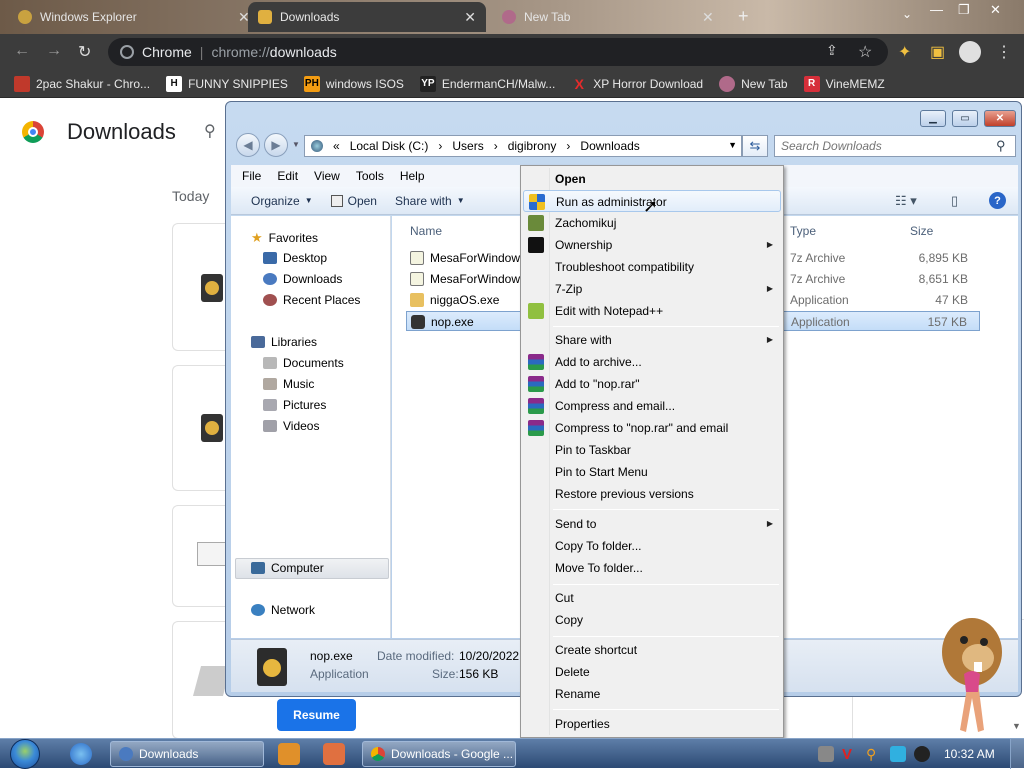  Describe the element at coordinates (498, 52) in the screenshot. I see `omnibox: Chrome | chrome://downloads` at that location.